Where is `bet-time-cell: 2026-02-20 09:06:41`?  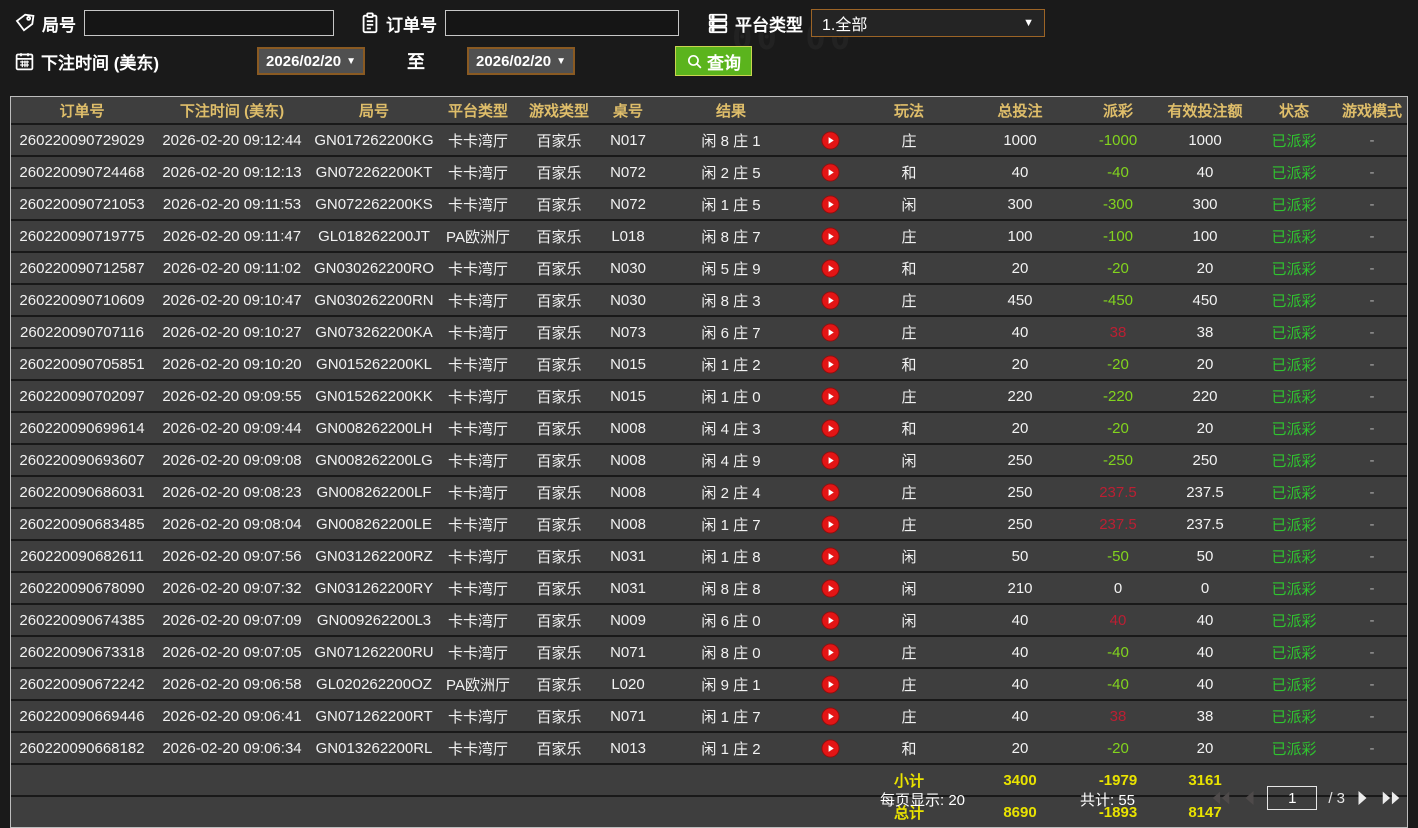 bet-time-cell: 2026-02-20 09:06:41 is located at coordinates (232, 716).